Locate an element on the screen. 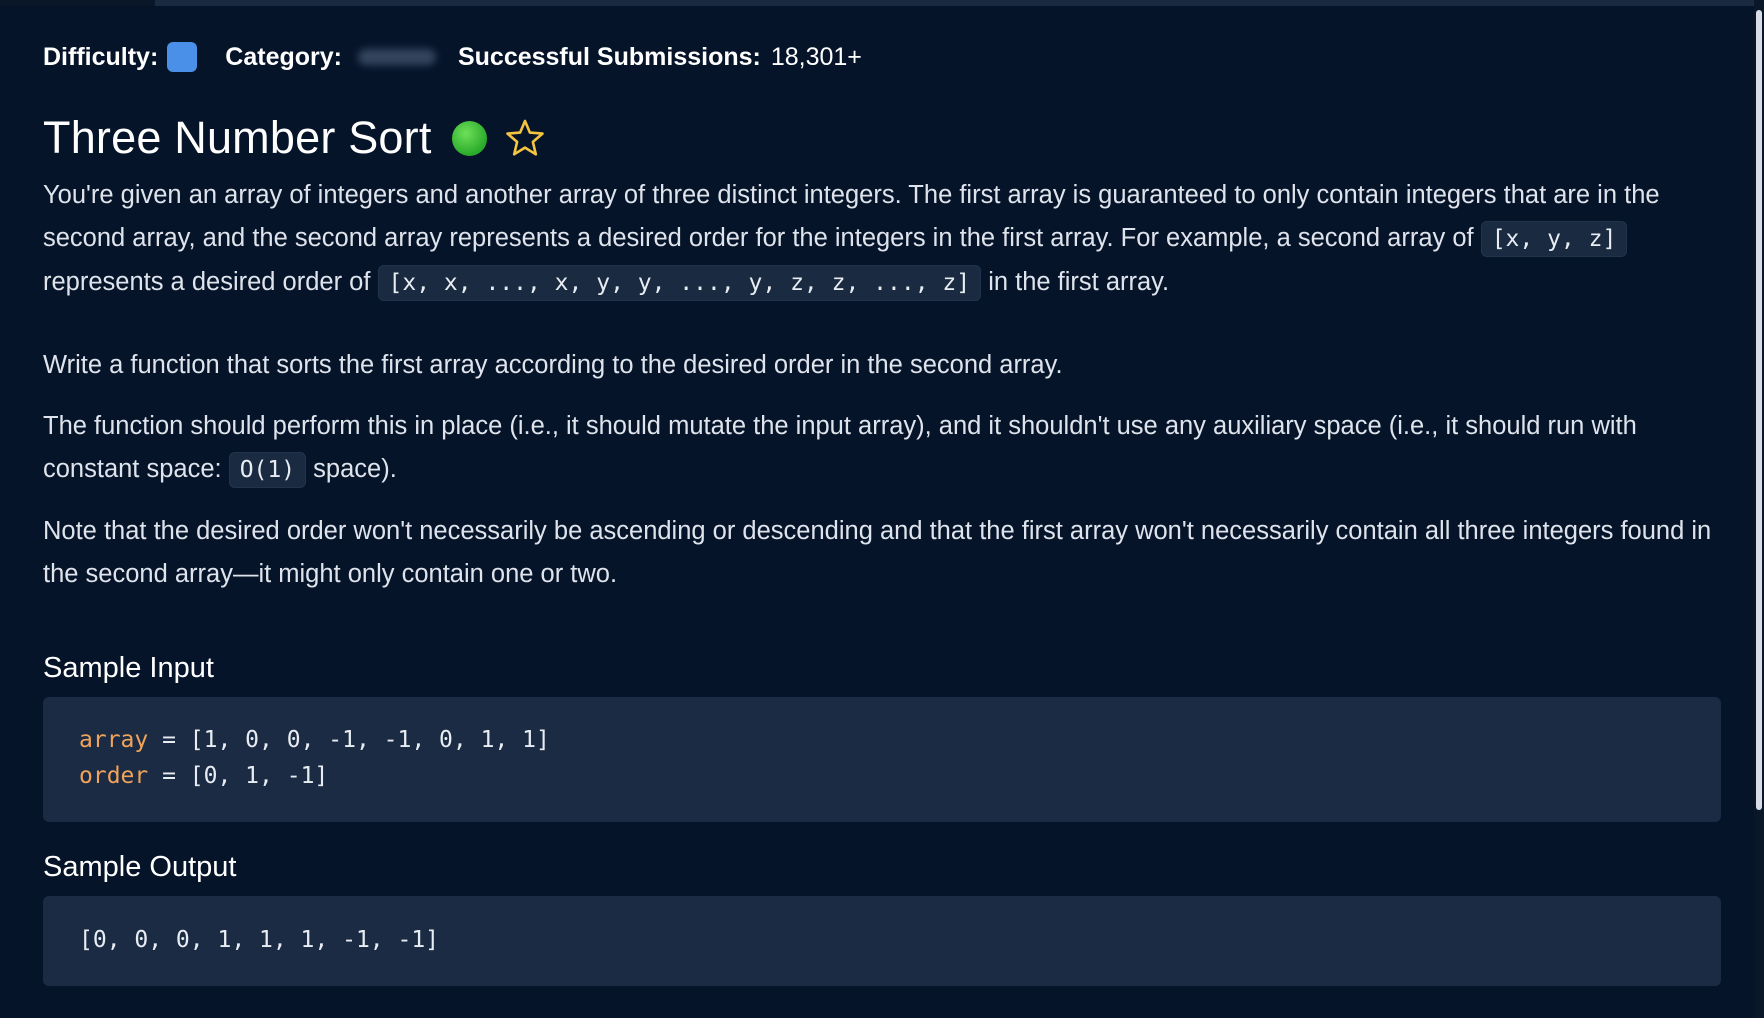 This screenshot has width=1764, height=1018. category-label: Category: is located at coordinates (283, 56).